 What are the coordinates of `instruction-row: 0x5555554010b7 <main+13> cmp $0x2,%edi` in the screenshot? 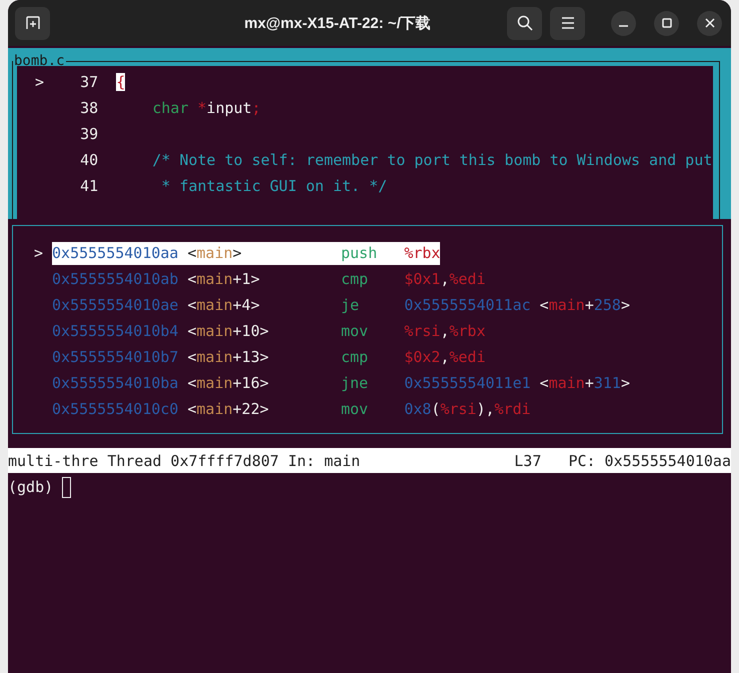 It's located at (269, 357).